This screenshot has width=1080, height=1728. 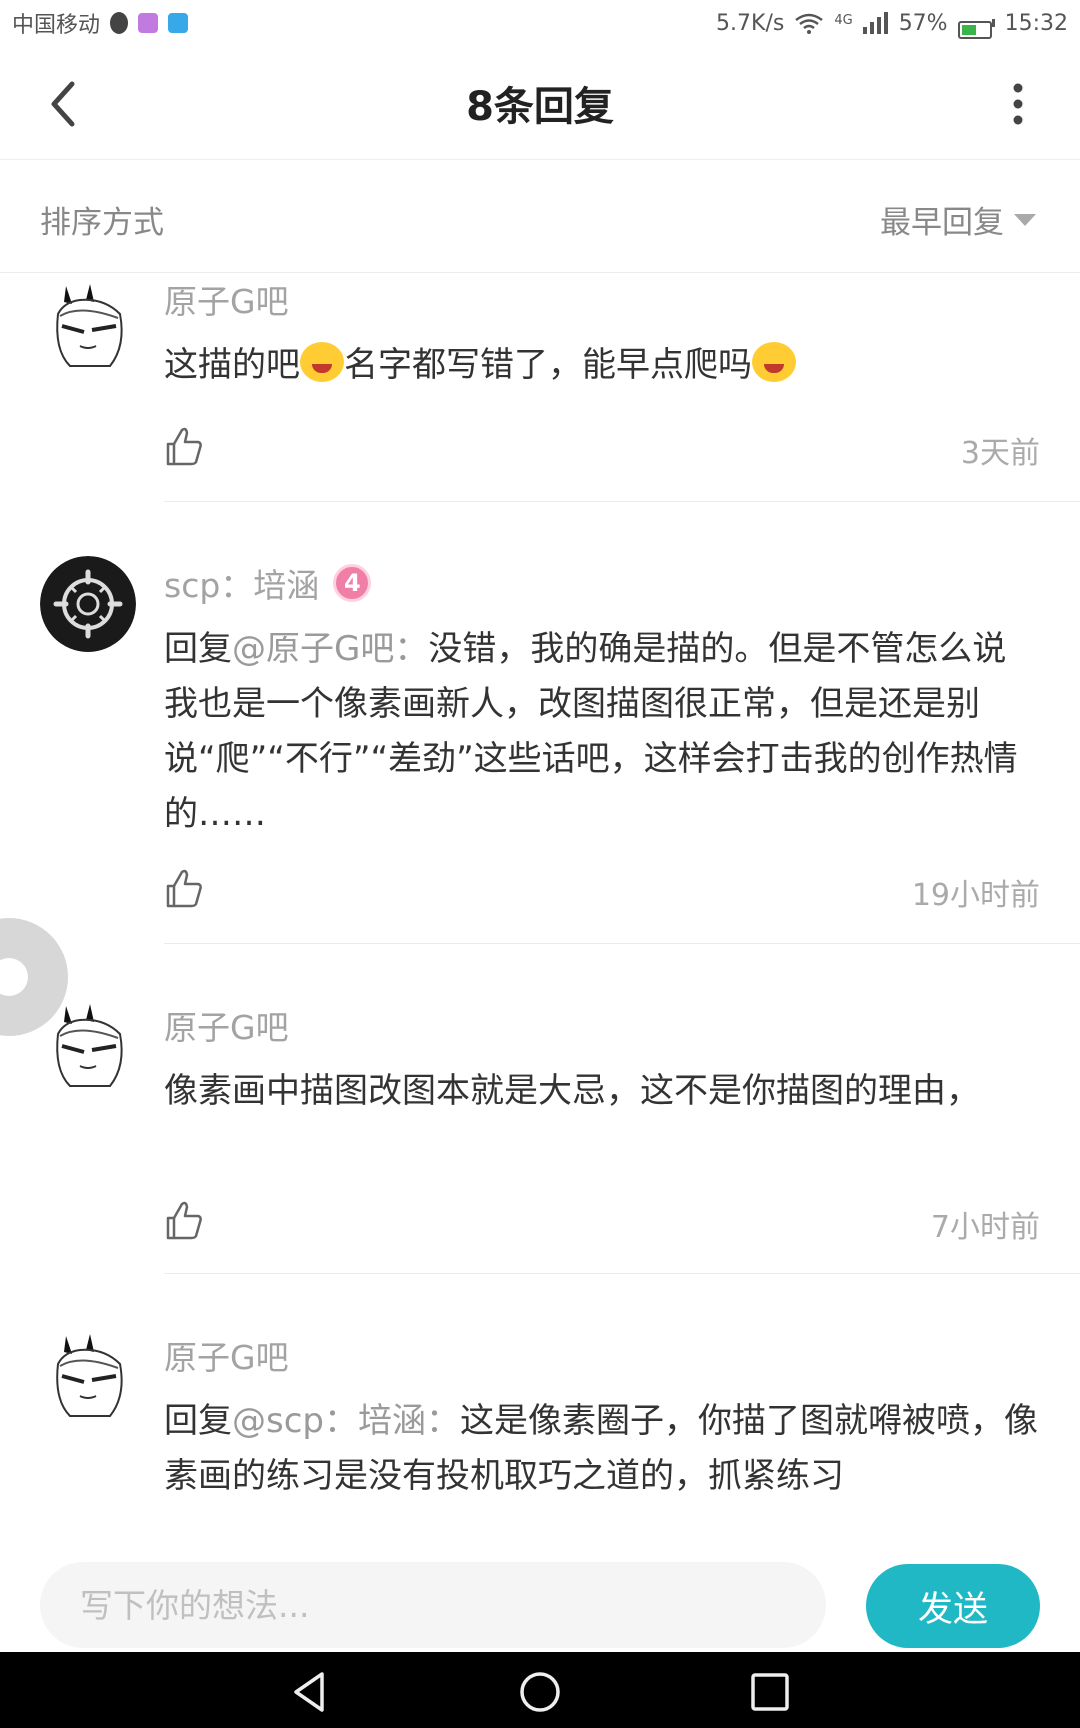 What do you see at coordinates (1018, 104) in the screenshot?
I see `vertical-dots-icon` at bounding box center [1018, 104].